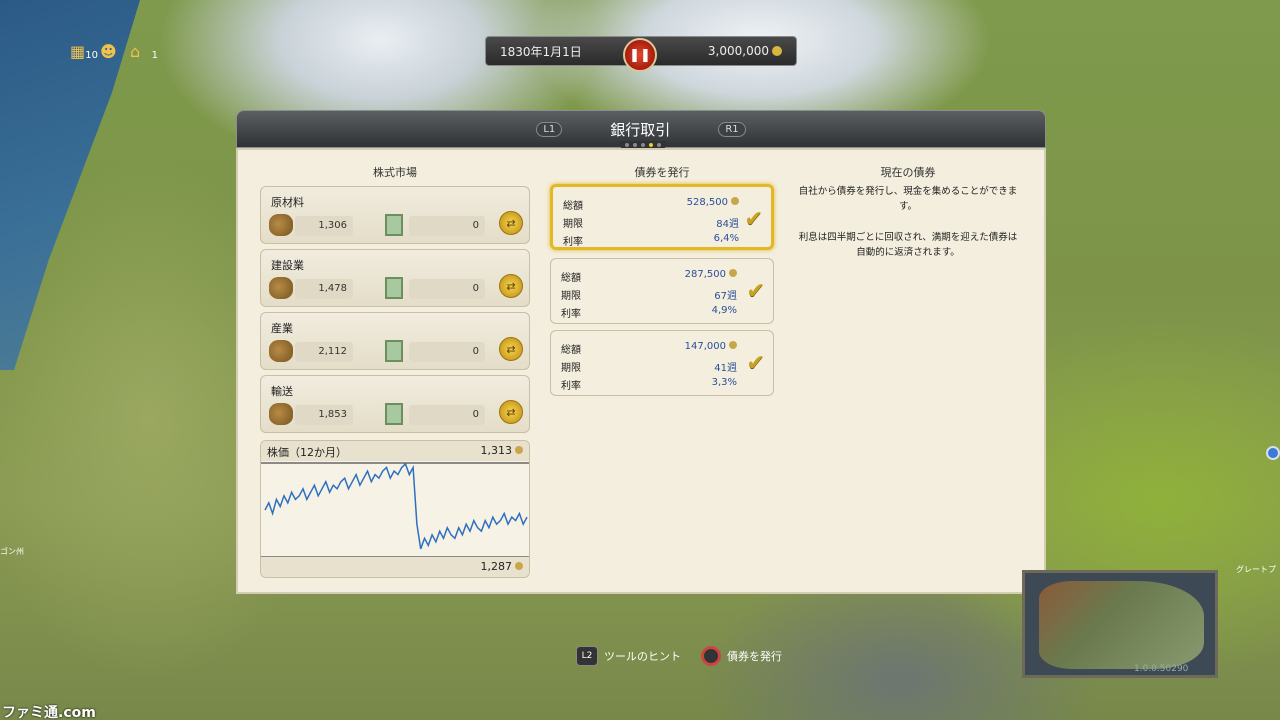 The height and width of the screenshot is (720, 1280). Describe the element at coordinates (725, 296) in the screenshot. I see `term-value: 67週` at that location.